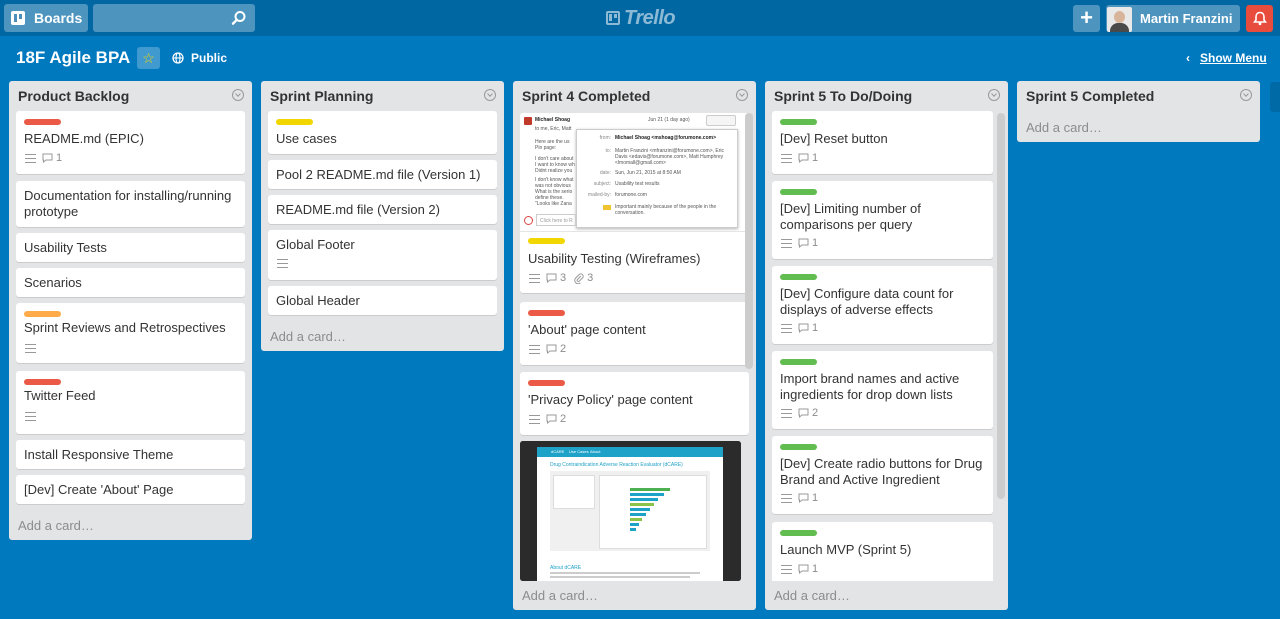 This screenshot has height=619, width=1280. What do you see at coordinates (546, 148) in the screenshot?
I see `email-body-line: Pin page:` at bounding box center [546, 148].